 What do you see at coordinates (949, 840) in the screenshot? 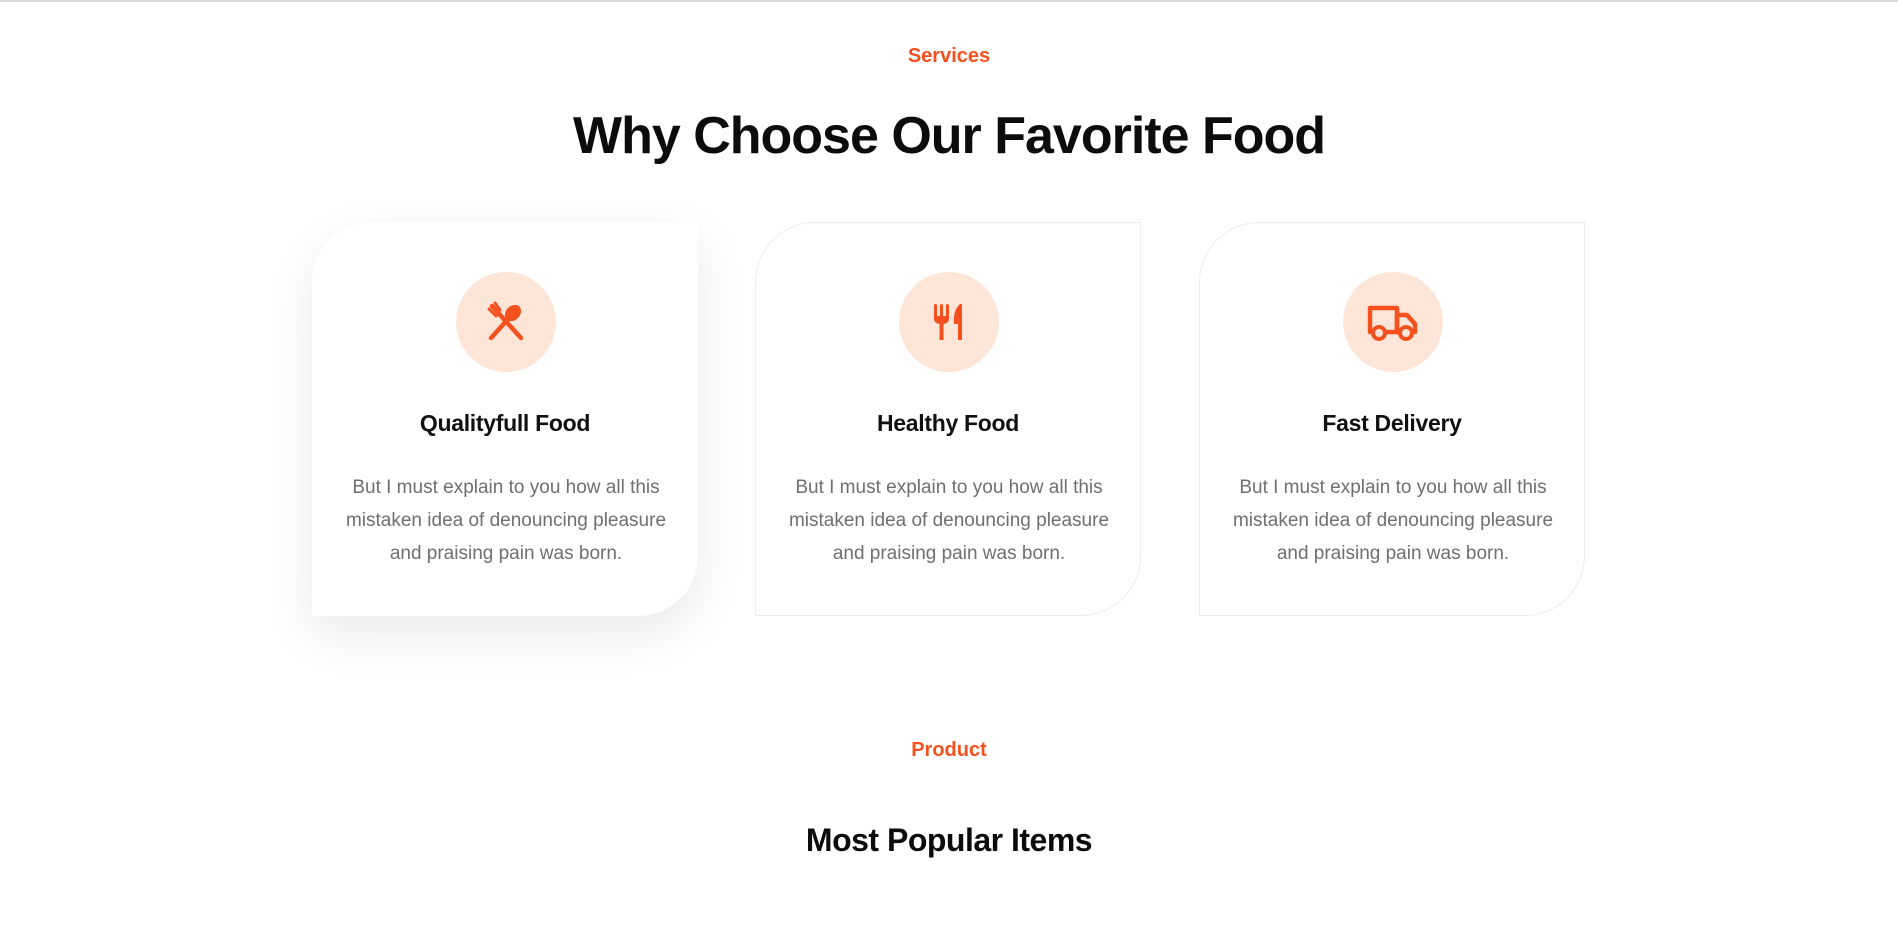
I see `product-heading: Most Popular Items` at bounding box center [949, 840].